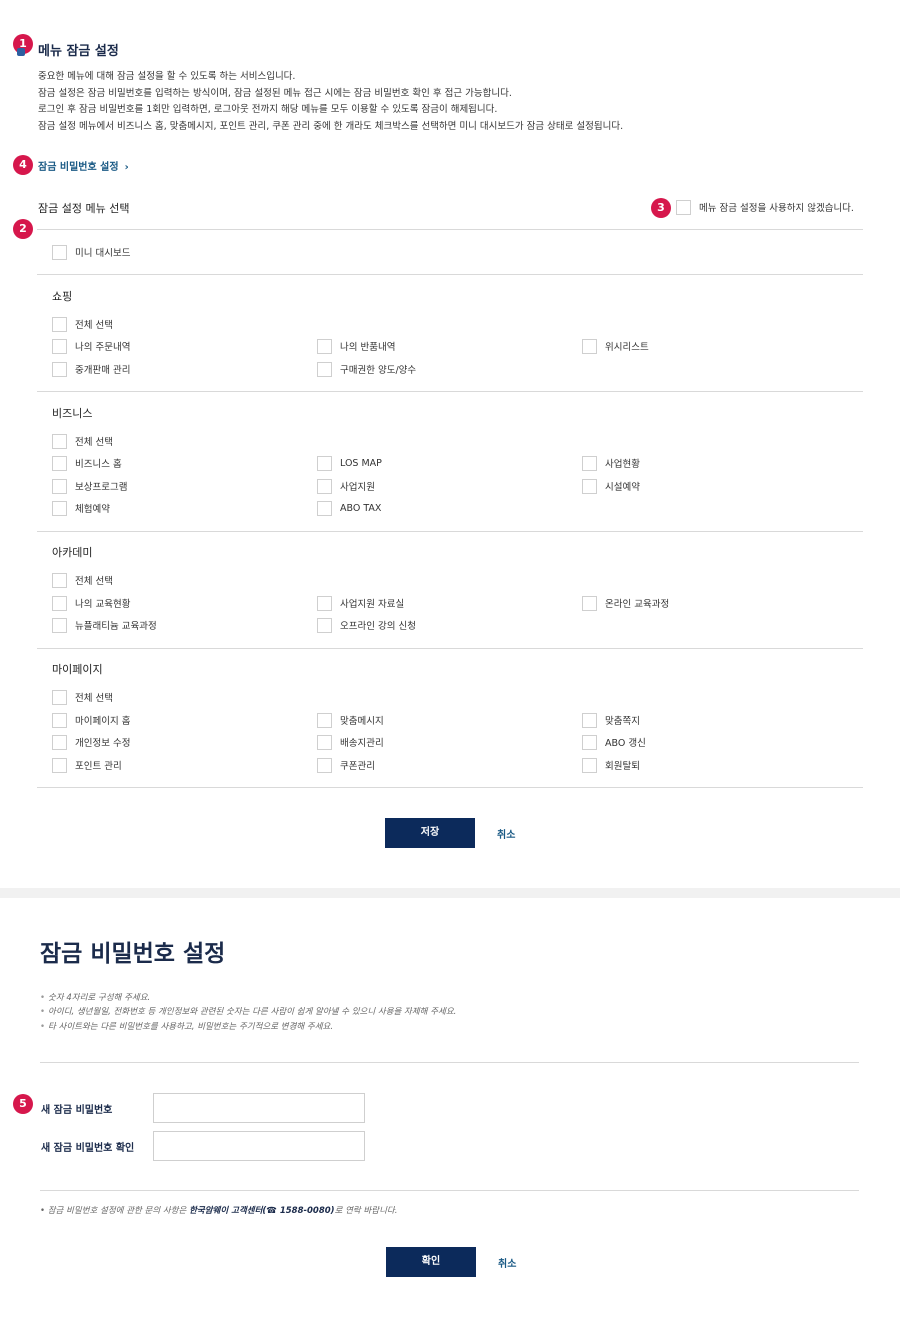 This screenshot has width=900, height=1318. What do you see at coordinates (430, 833) in the screenshot?
I see `save-button: 저장` at bounding box center [430, 833].